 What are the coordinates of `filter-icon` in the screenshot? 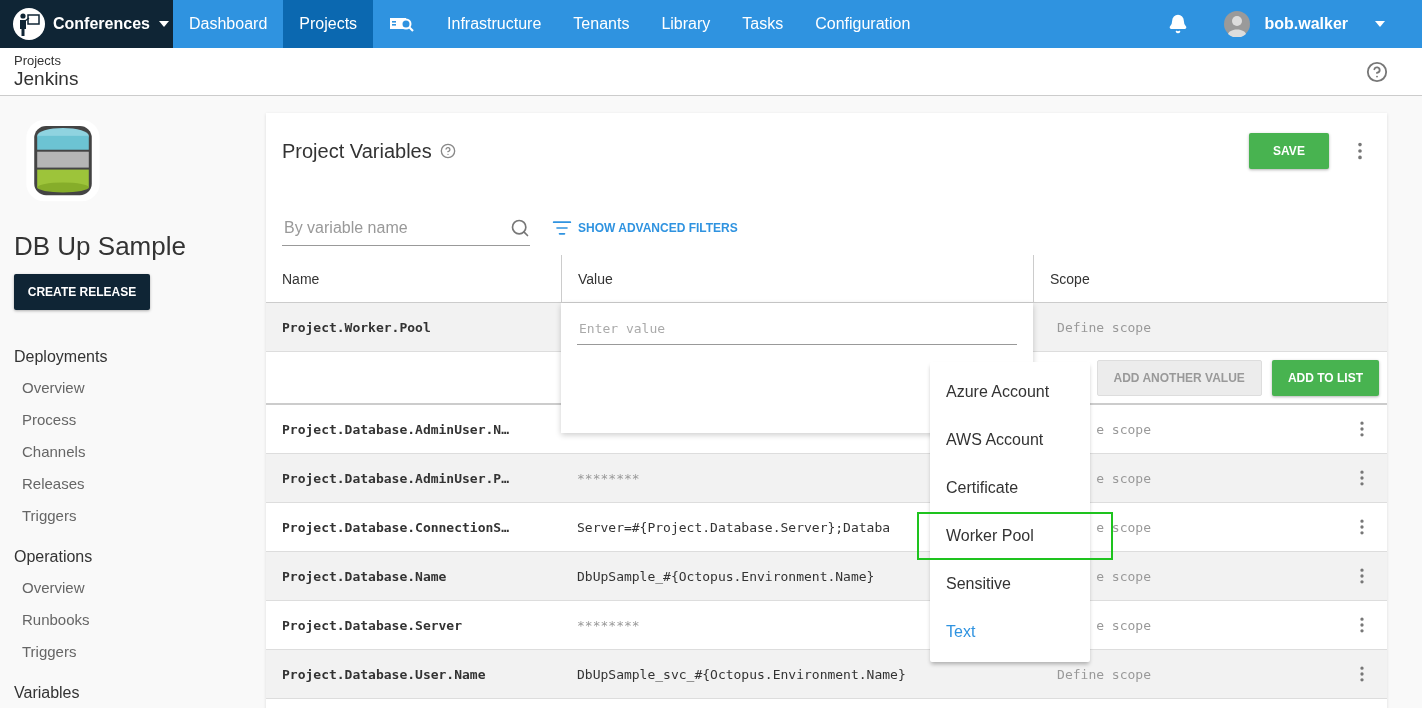 It's located at (562, 228).